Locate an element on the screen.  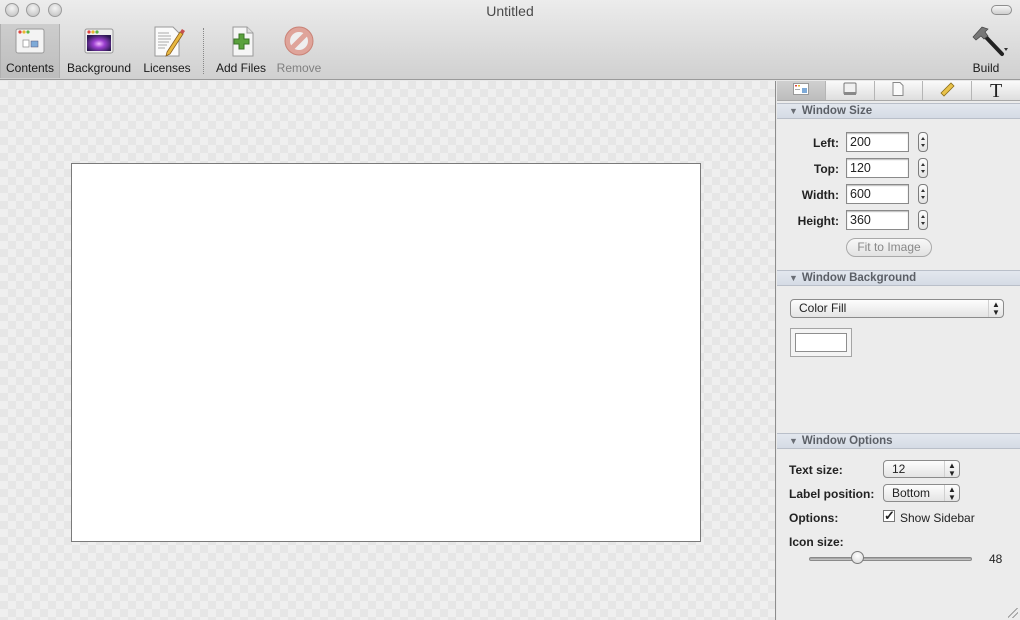
background-fill-select: Color Fill ▲ ▼ is located at coordinates (897, 308).